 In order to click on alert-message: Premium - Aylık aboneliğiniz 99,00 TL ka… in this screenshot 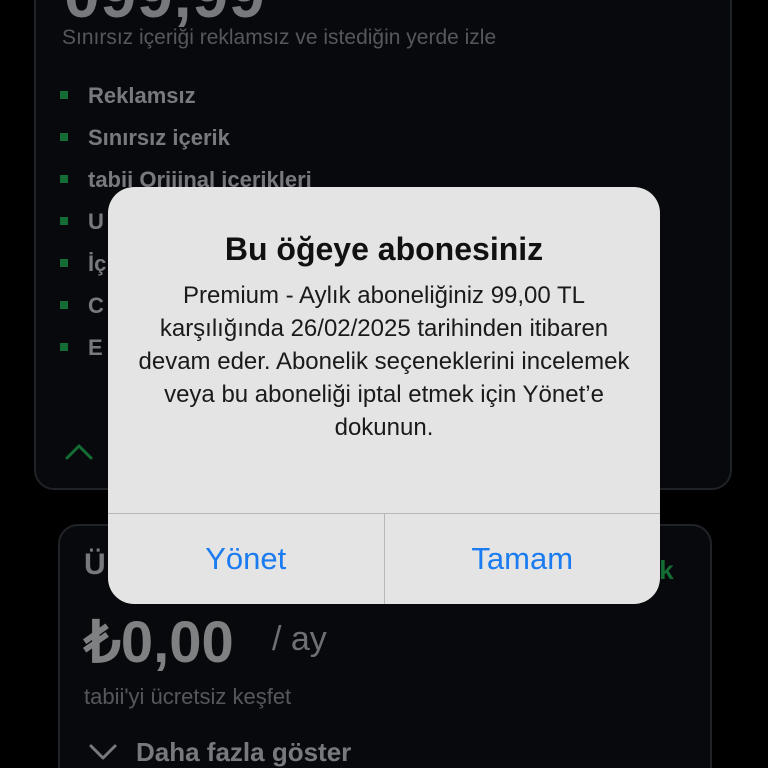, I will do `click(384, 361)`.